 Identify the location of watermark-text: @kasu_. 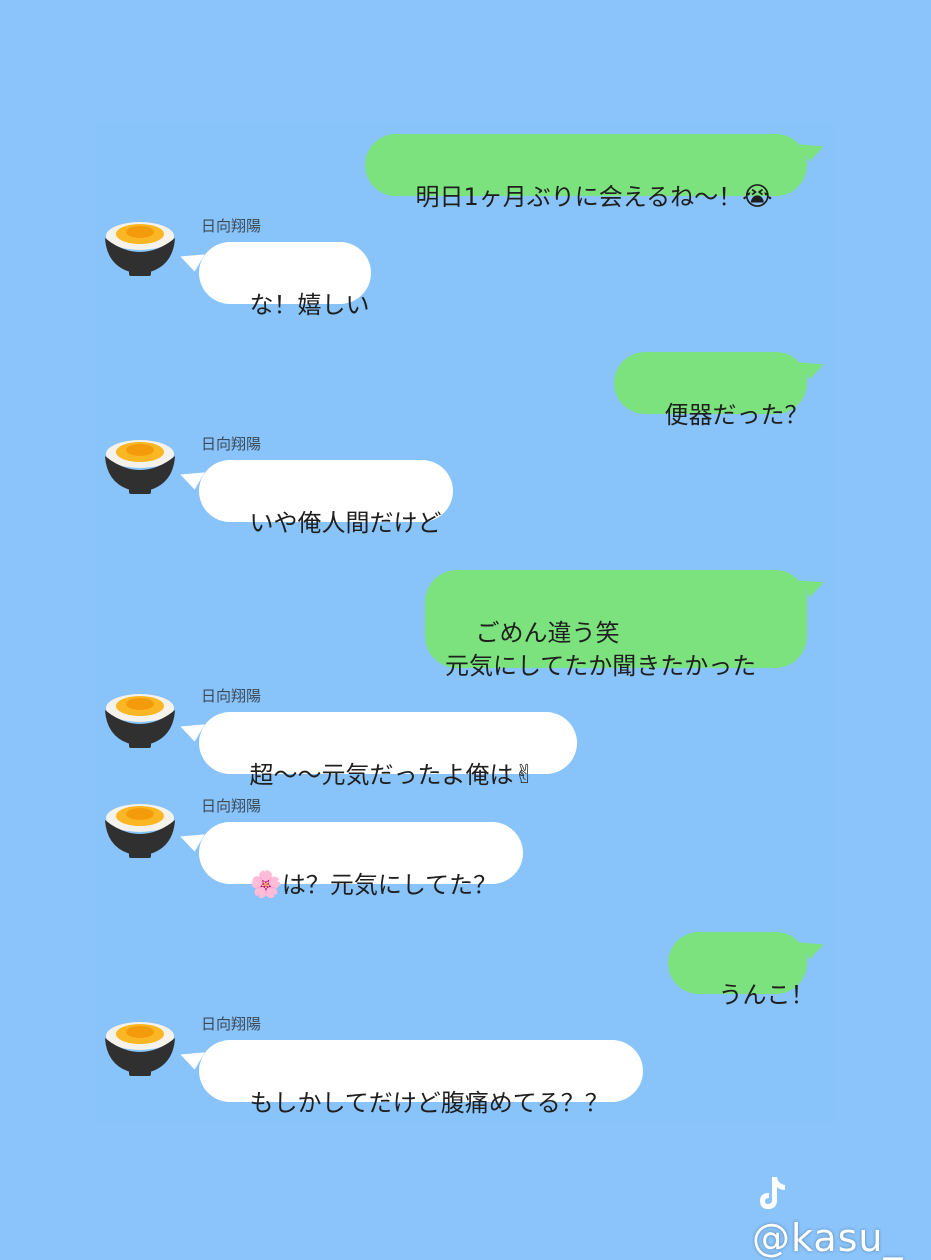
(828, 1238).